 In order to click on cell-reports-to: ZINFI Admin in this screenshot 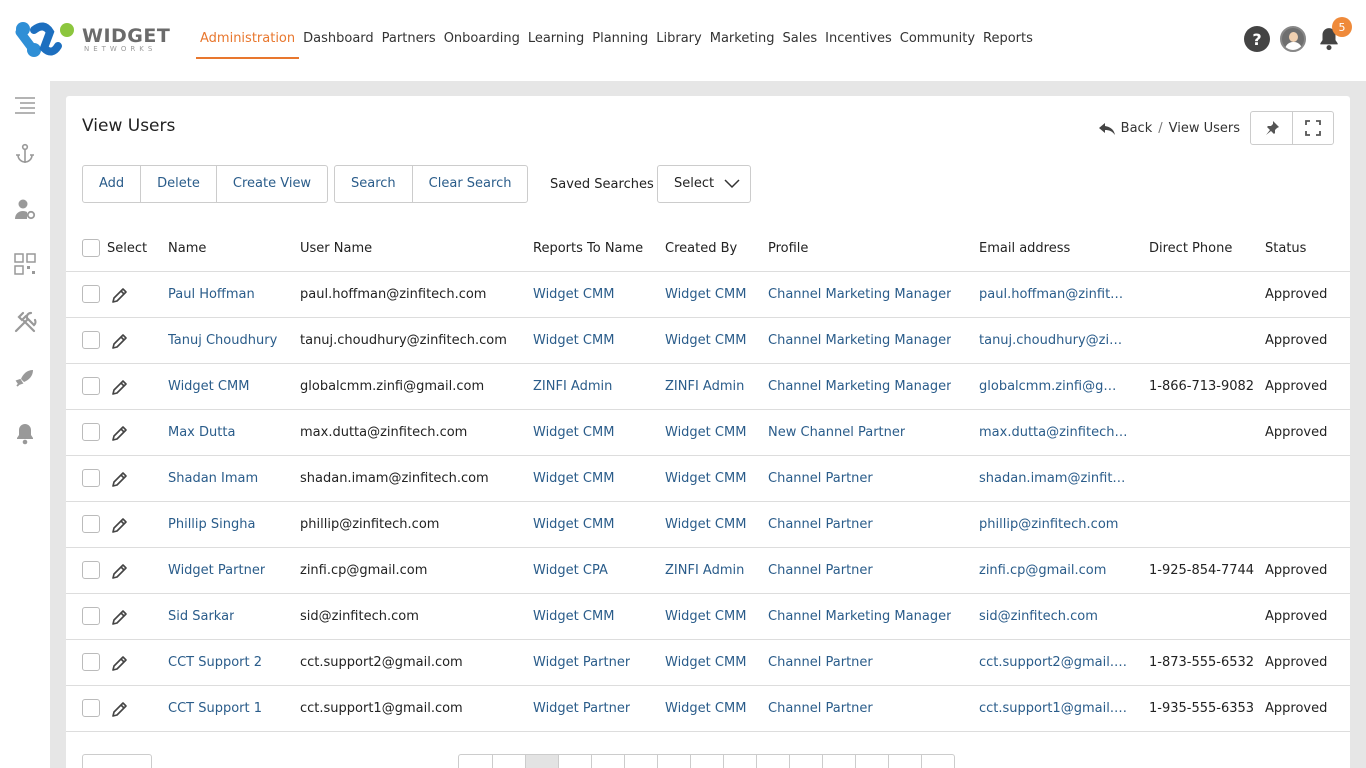, I will do `click(572, 387)`.